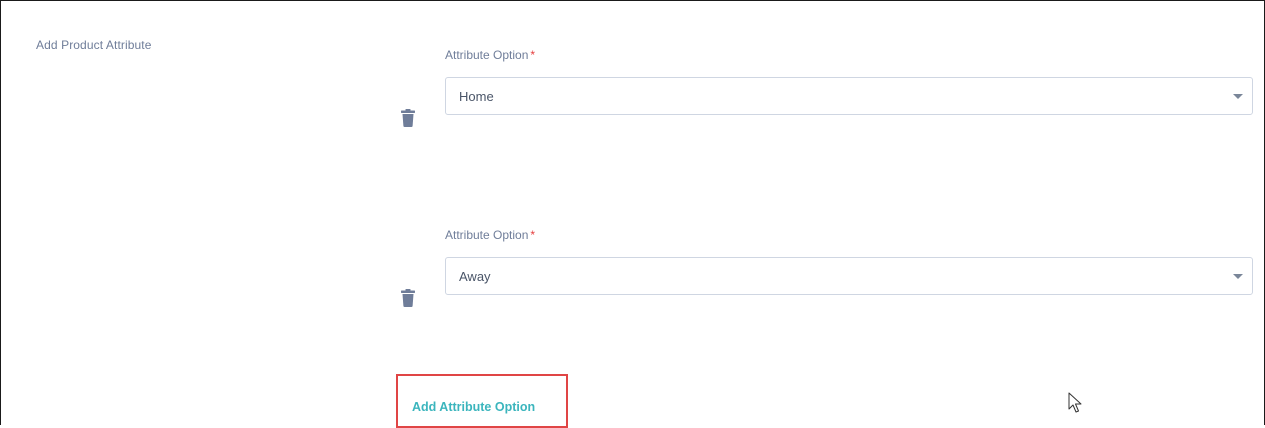 The height and width of the screenshot is (428, 1265). What do you see at coordinates (849, 276) in the screenshot?
I see `attribute-option-select: Away` at bounding box center [849, 276].